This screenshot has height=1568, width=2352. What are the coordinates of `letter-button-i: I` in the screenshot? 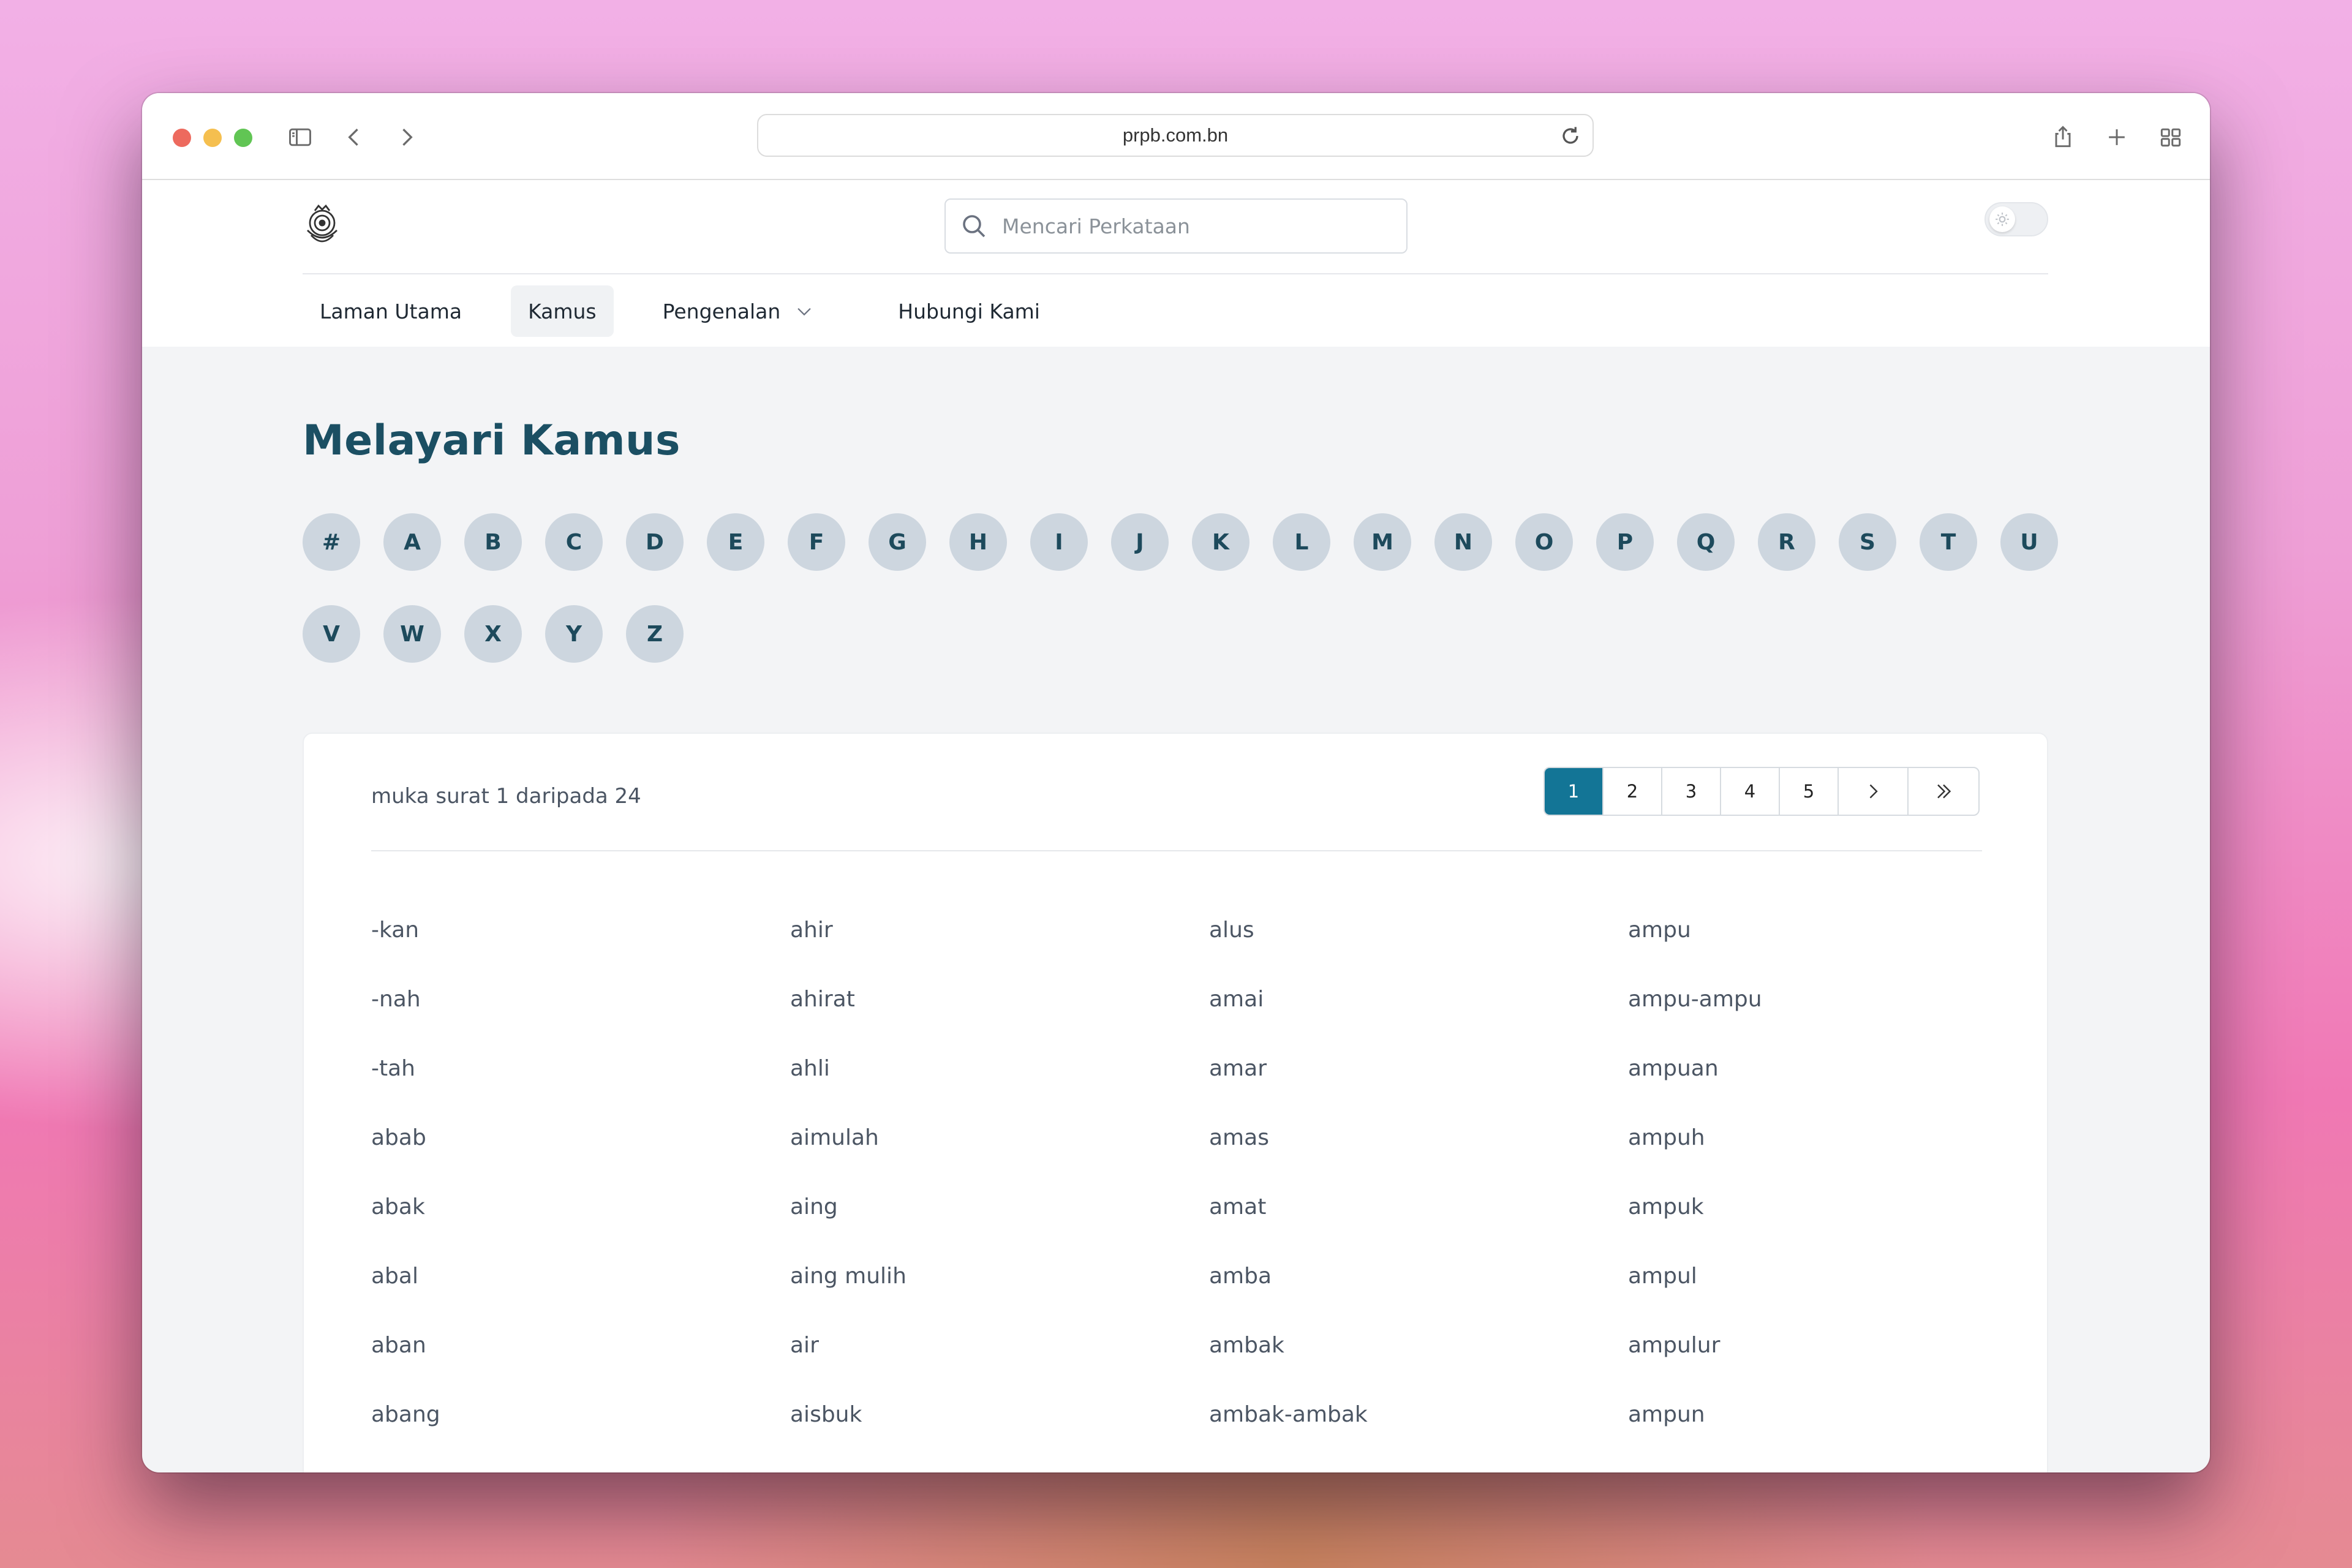 It's located at (1059, 542).